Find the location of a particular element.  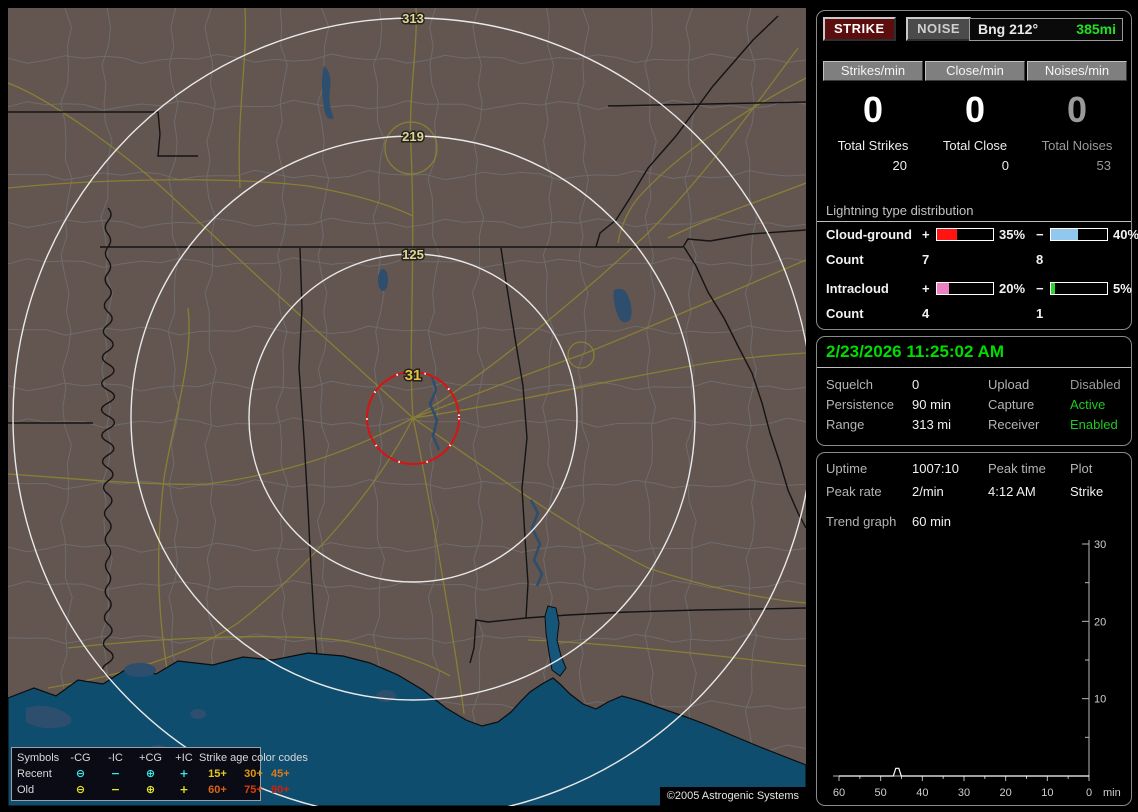

upload-label: Upload is located at coordinates (1009, 384).